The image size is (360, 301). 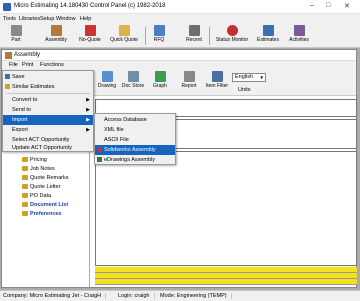 I want to click on menu-item-solidworks-assembly: Solidworks Assembly, so click(x=135, y=150).